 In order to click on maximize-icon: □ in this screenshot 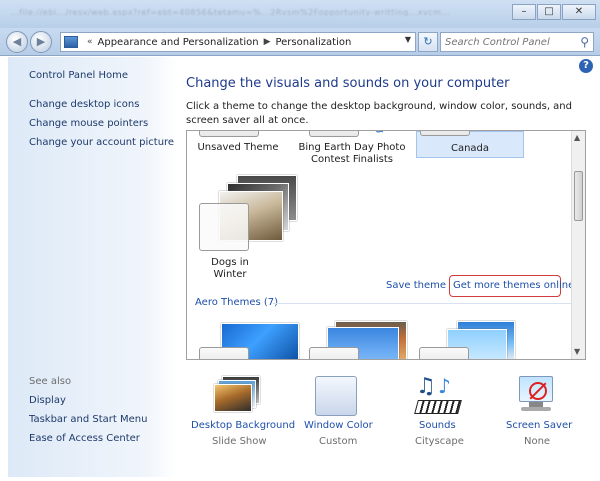, I will do `click(549, 11)`.